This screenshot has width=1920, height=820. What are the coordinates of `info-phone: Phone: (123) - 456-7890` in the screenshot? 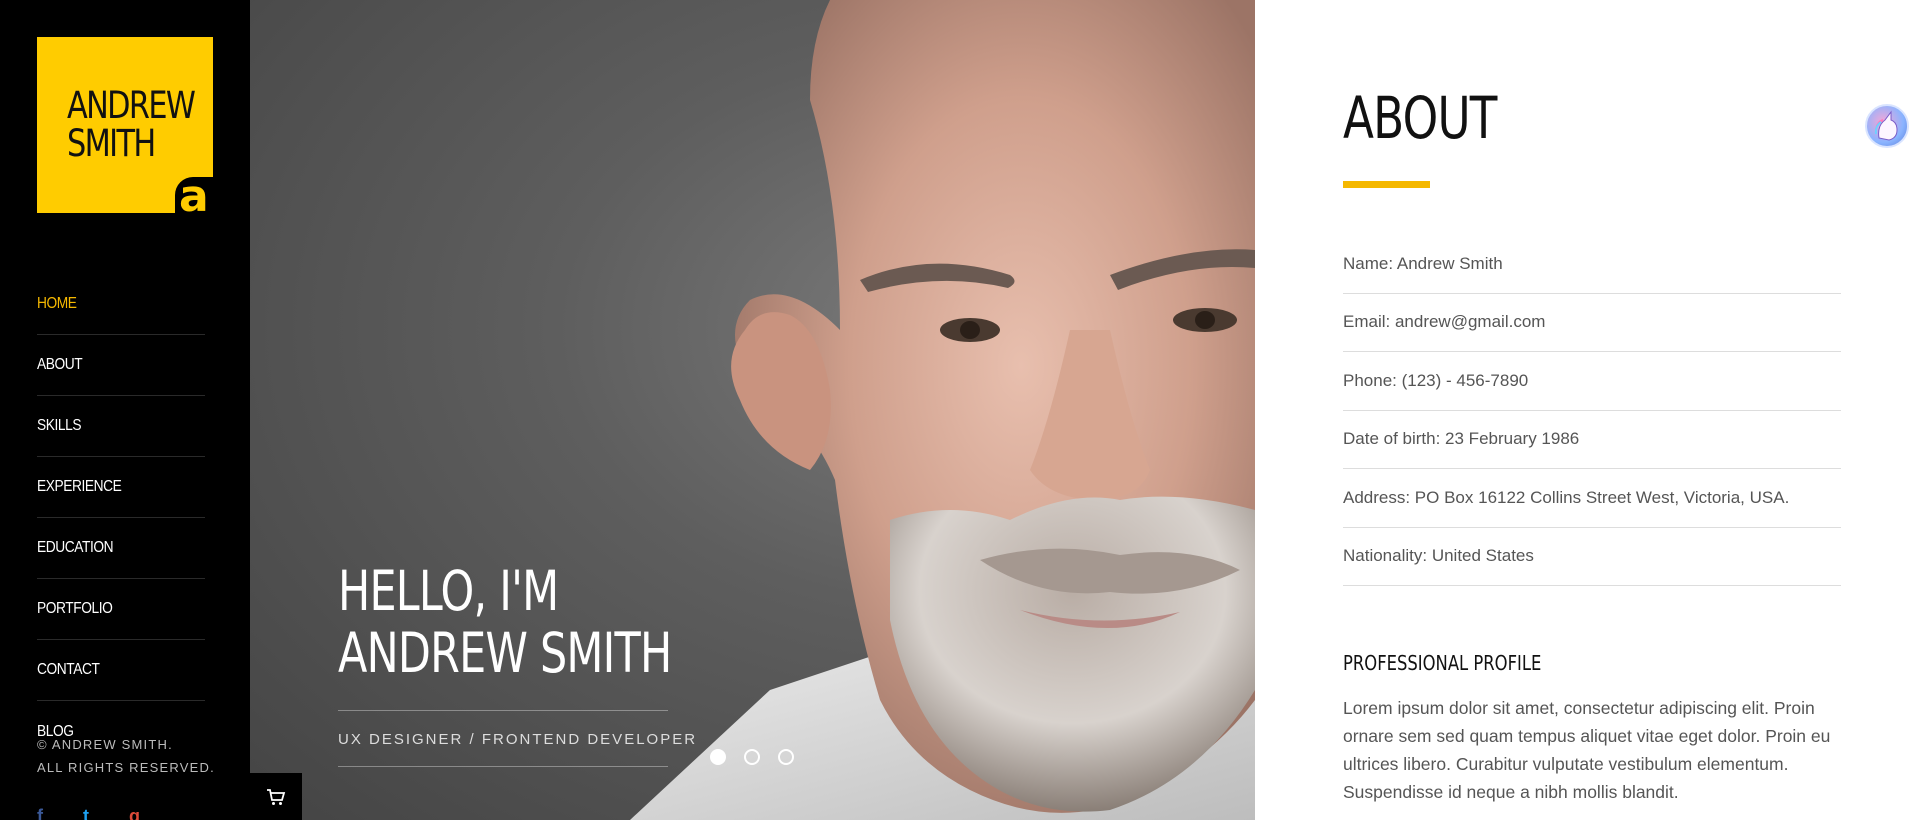 It's located at (1592, 381).